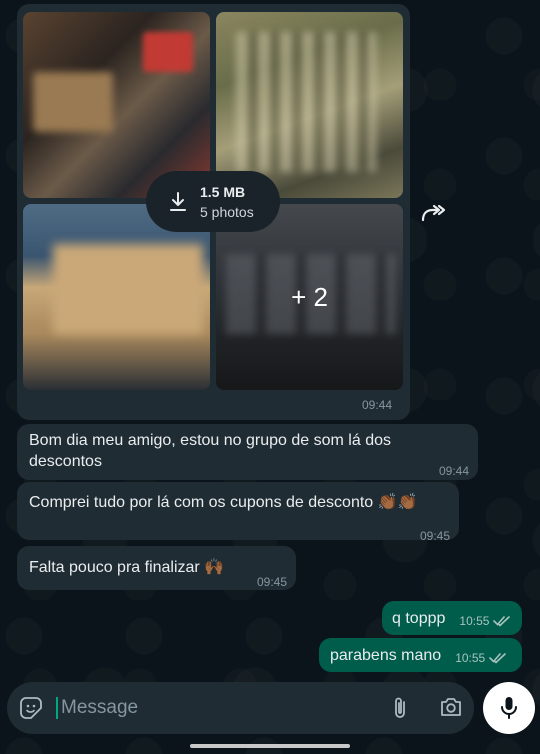 The width and height of the screenshot is (540, 754). What do you see at coordinates (223, 191) in the screenshot?
I see `download-size: 1.5 MB` at bounding box center [223, 191].